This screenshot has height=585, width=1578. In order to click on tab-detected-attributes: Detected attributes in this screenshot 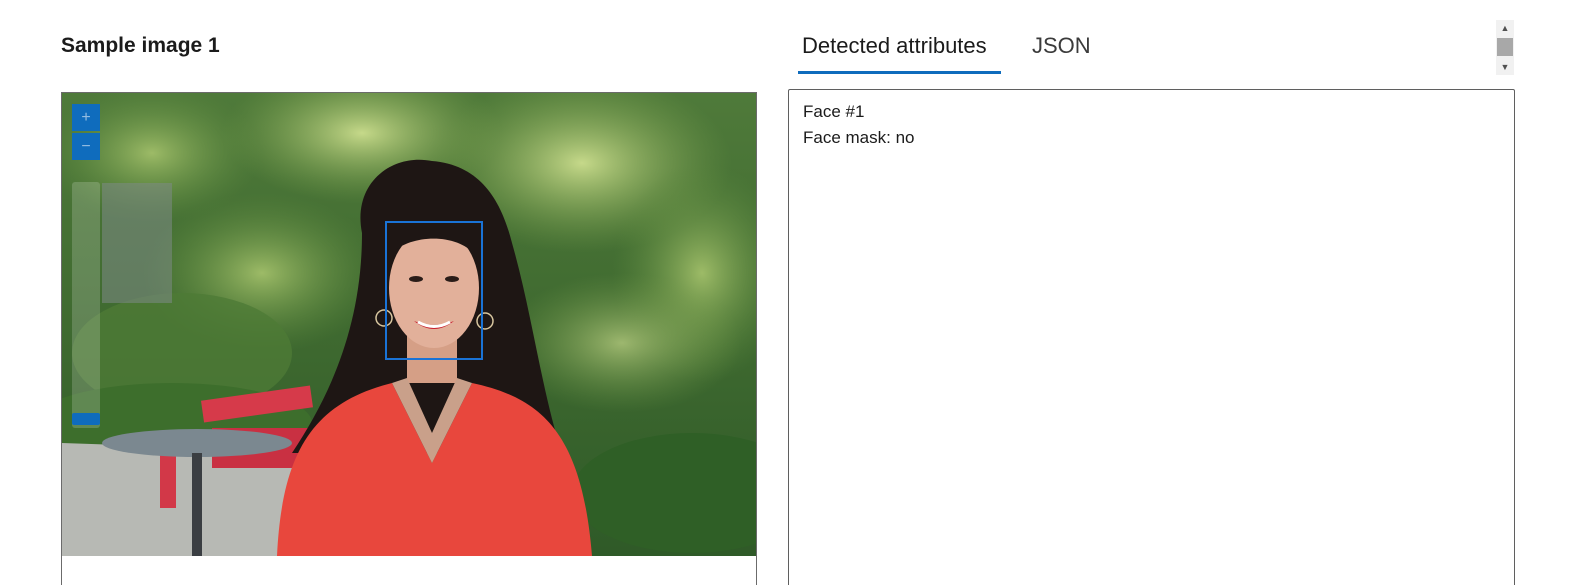, I will do `click(894, 46)`.